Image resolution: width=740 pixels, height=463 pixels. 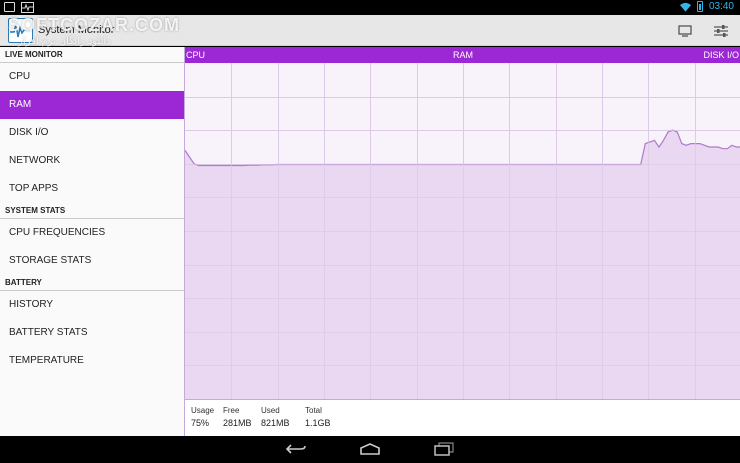 I want to click on stat-used: Used 821MB, so click(x=275, y=417).